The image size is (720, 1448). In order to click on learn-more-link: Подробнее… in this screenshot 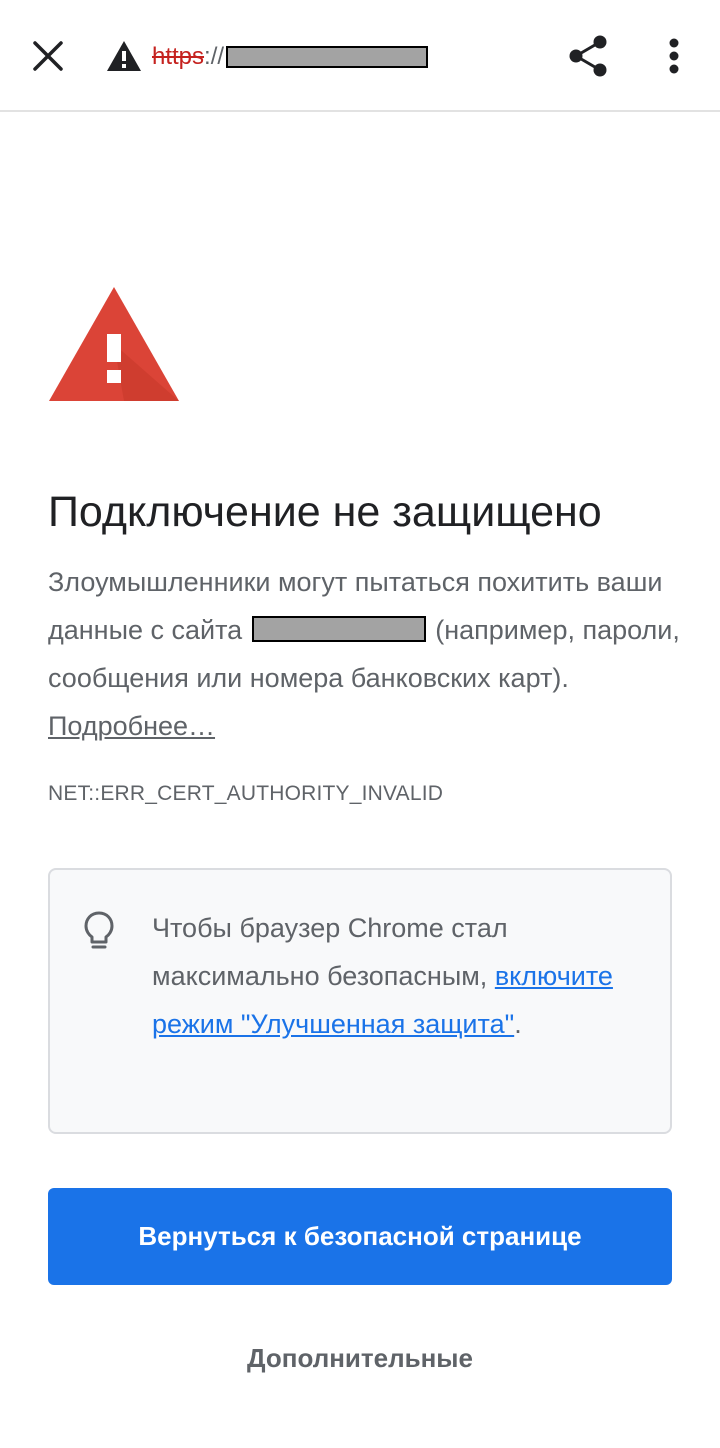, I will do `click(131, 726)`.